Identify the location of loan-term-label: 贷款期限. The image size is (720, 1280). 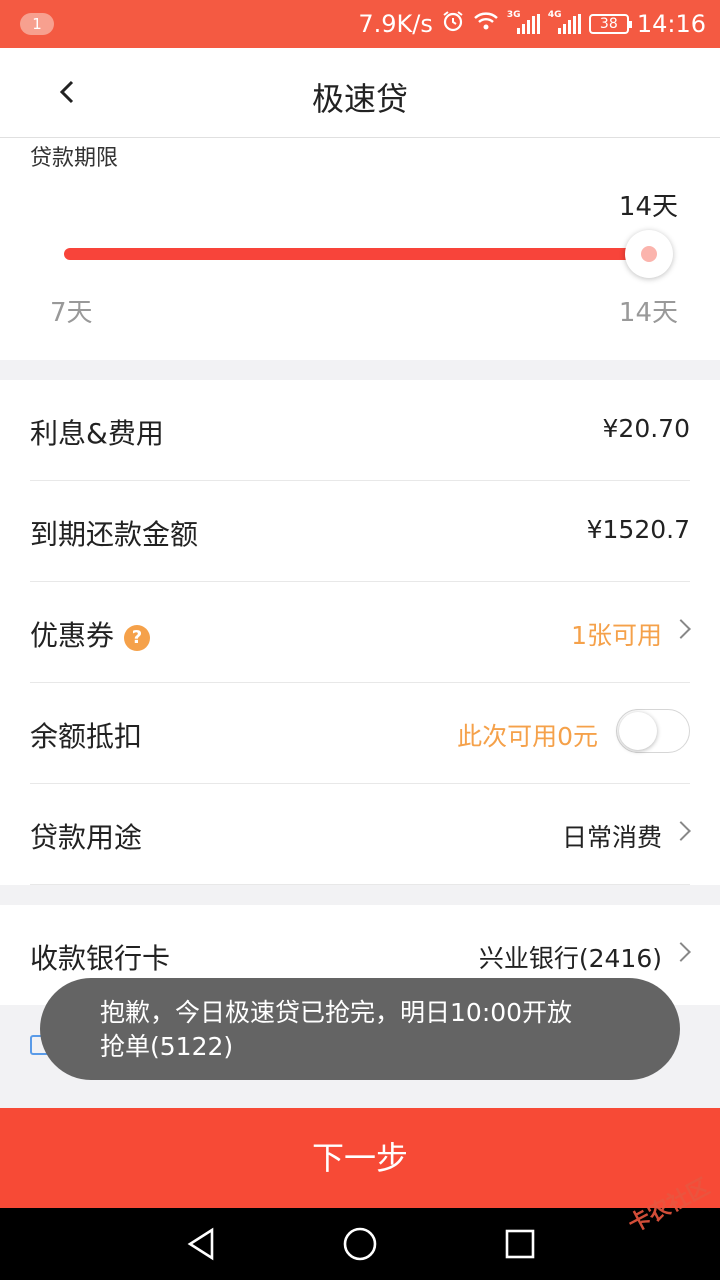
(74, 158).